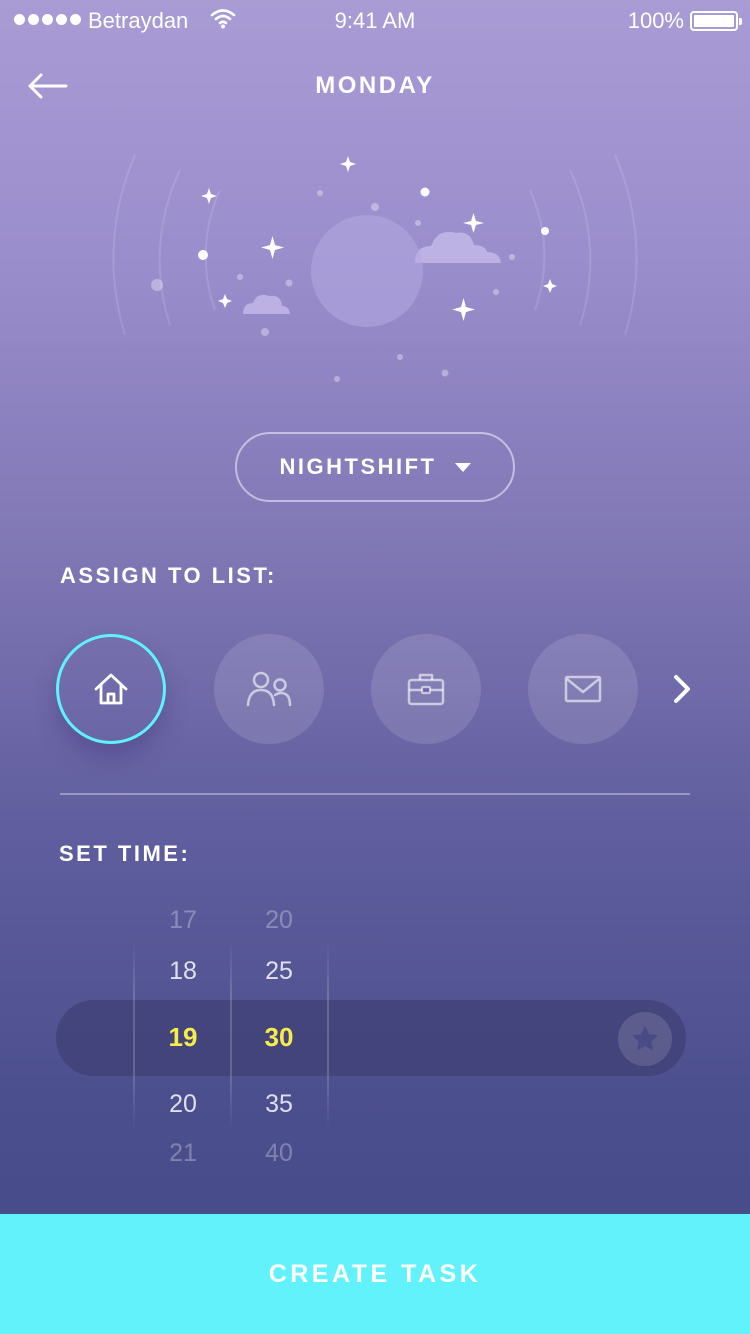 The height and width of the screenshot is (1334, 750). I want to click on hour-picker: 17 18 19 20 21, so click(183, 1035).